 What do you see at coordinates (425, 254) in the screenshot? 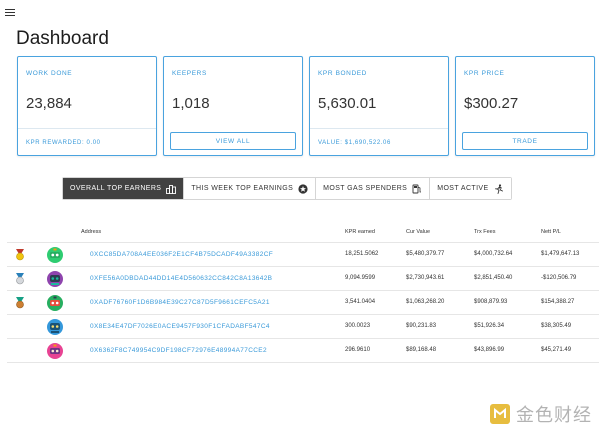
I see `cur-value-cell: $5,480,379.77` at bounding box center [425, 254].